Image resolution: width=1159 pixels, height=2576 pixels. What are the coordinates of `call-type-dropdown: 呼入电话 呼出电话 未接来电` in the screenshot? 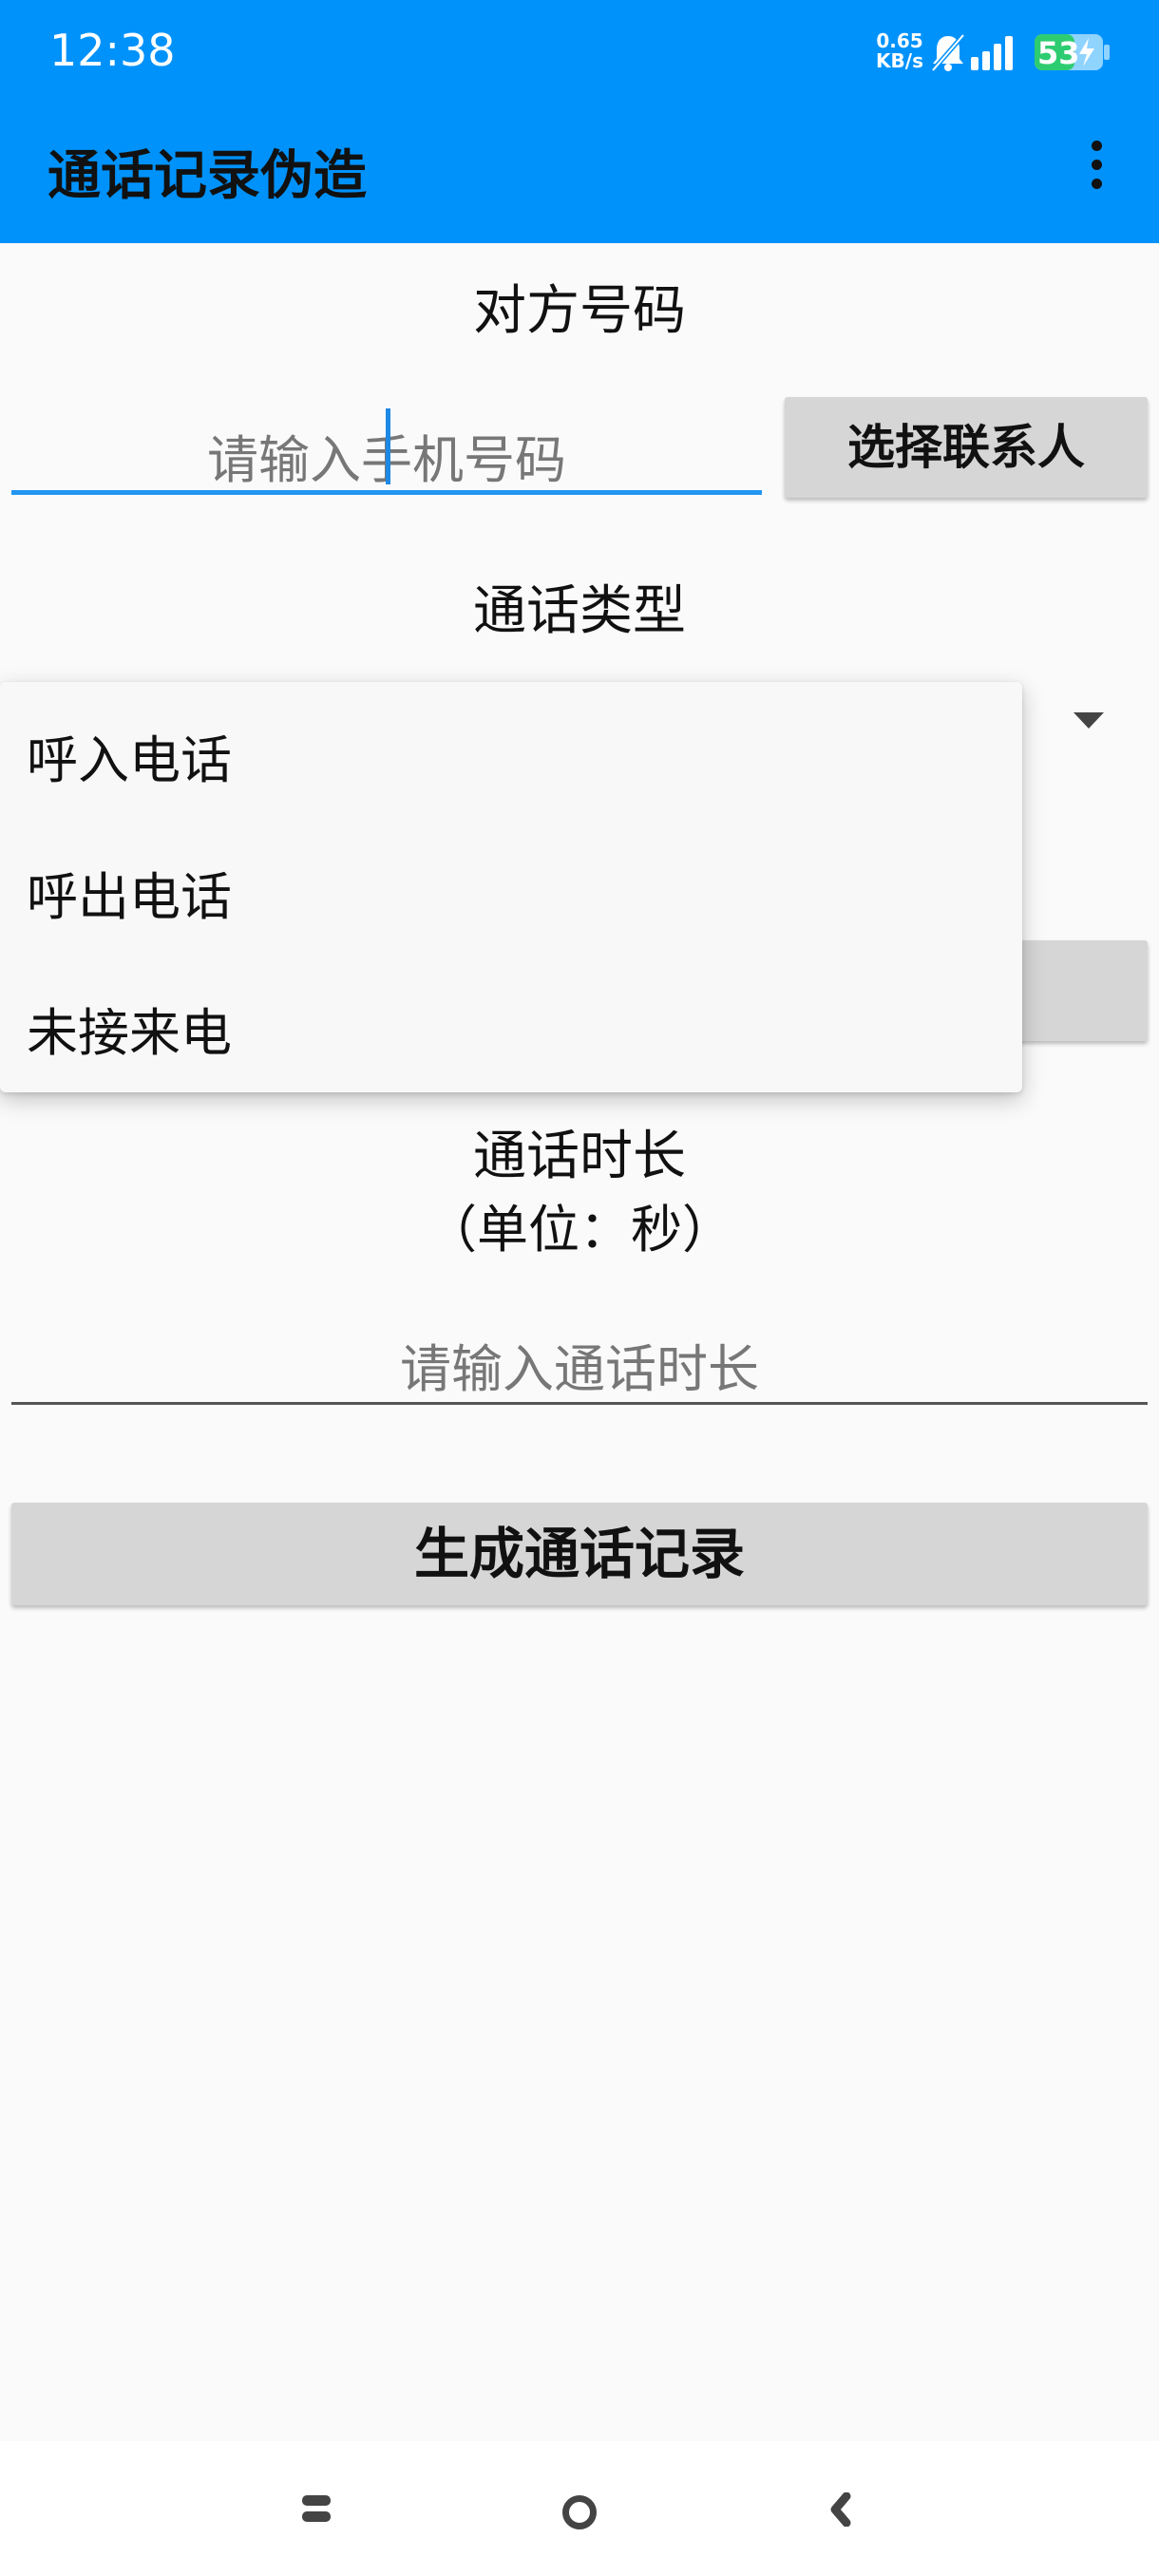 It's located at (511, 887).